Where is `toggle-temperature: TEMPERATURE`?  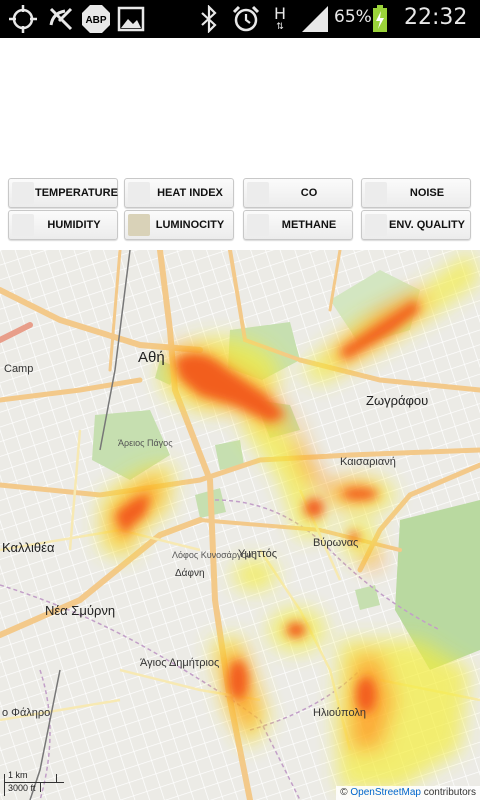 toggle-temperature: TEMPERATURE is located at coordinates (63, 193).